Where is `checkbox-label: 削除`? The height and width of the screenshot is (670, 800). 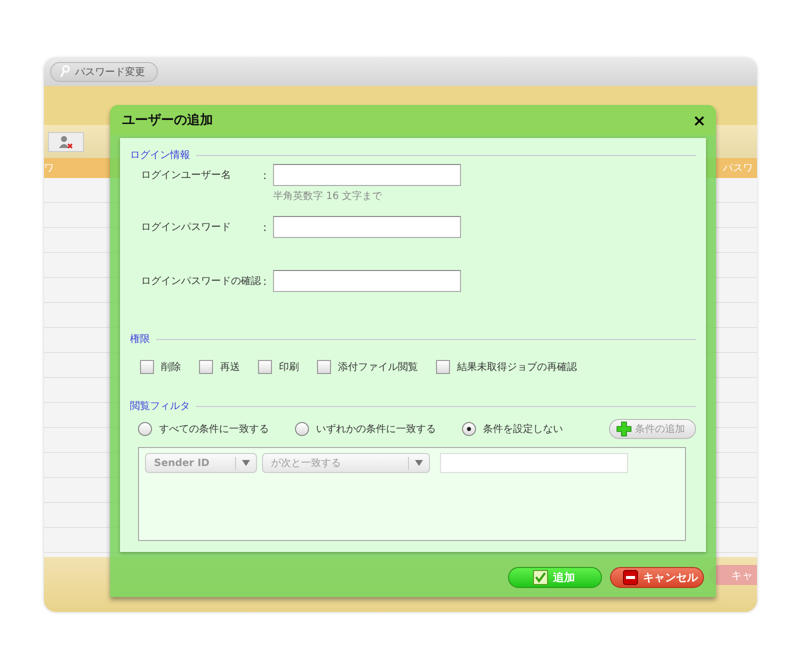 checkbox-label: 削除 is located at coordinates (171, 367).